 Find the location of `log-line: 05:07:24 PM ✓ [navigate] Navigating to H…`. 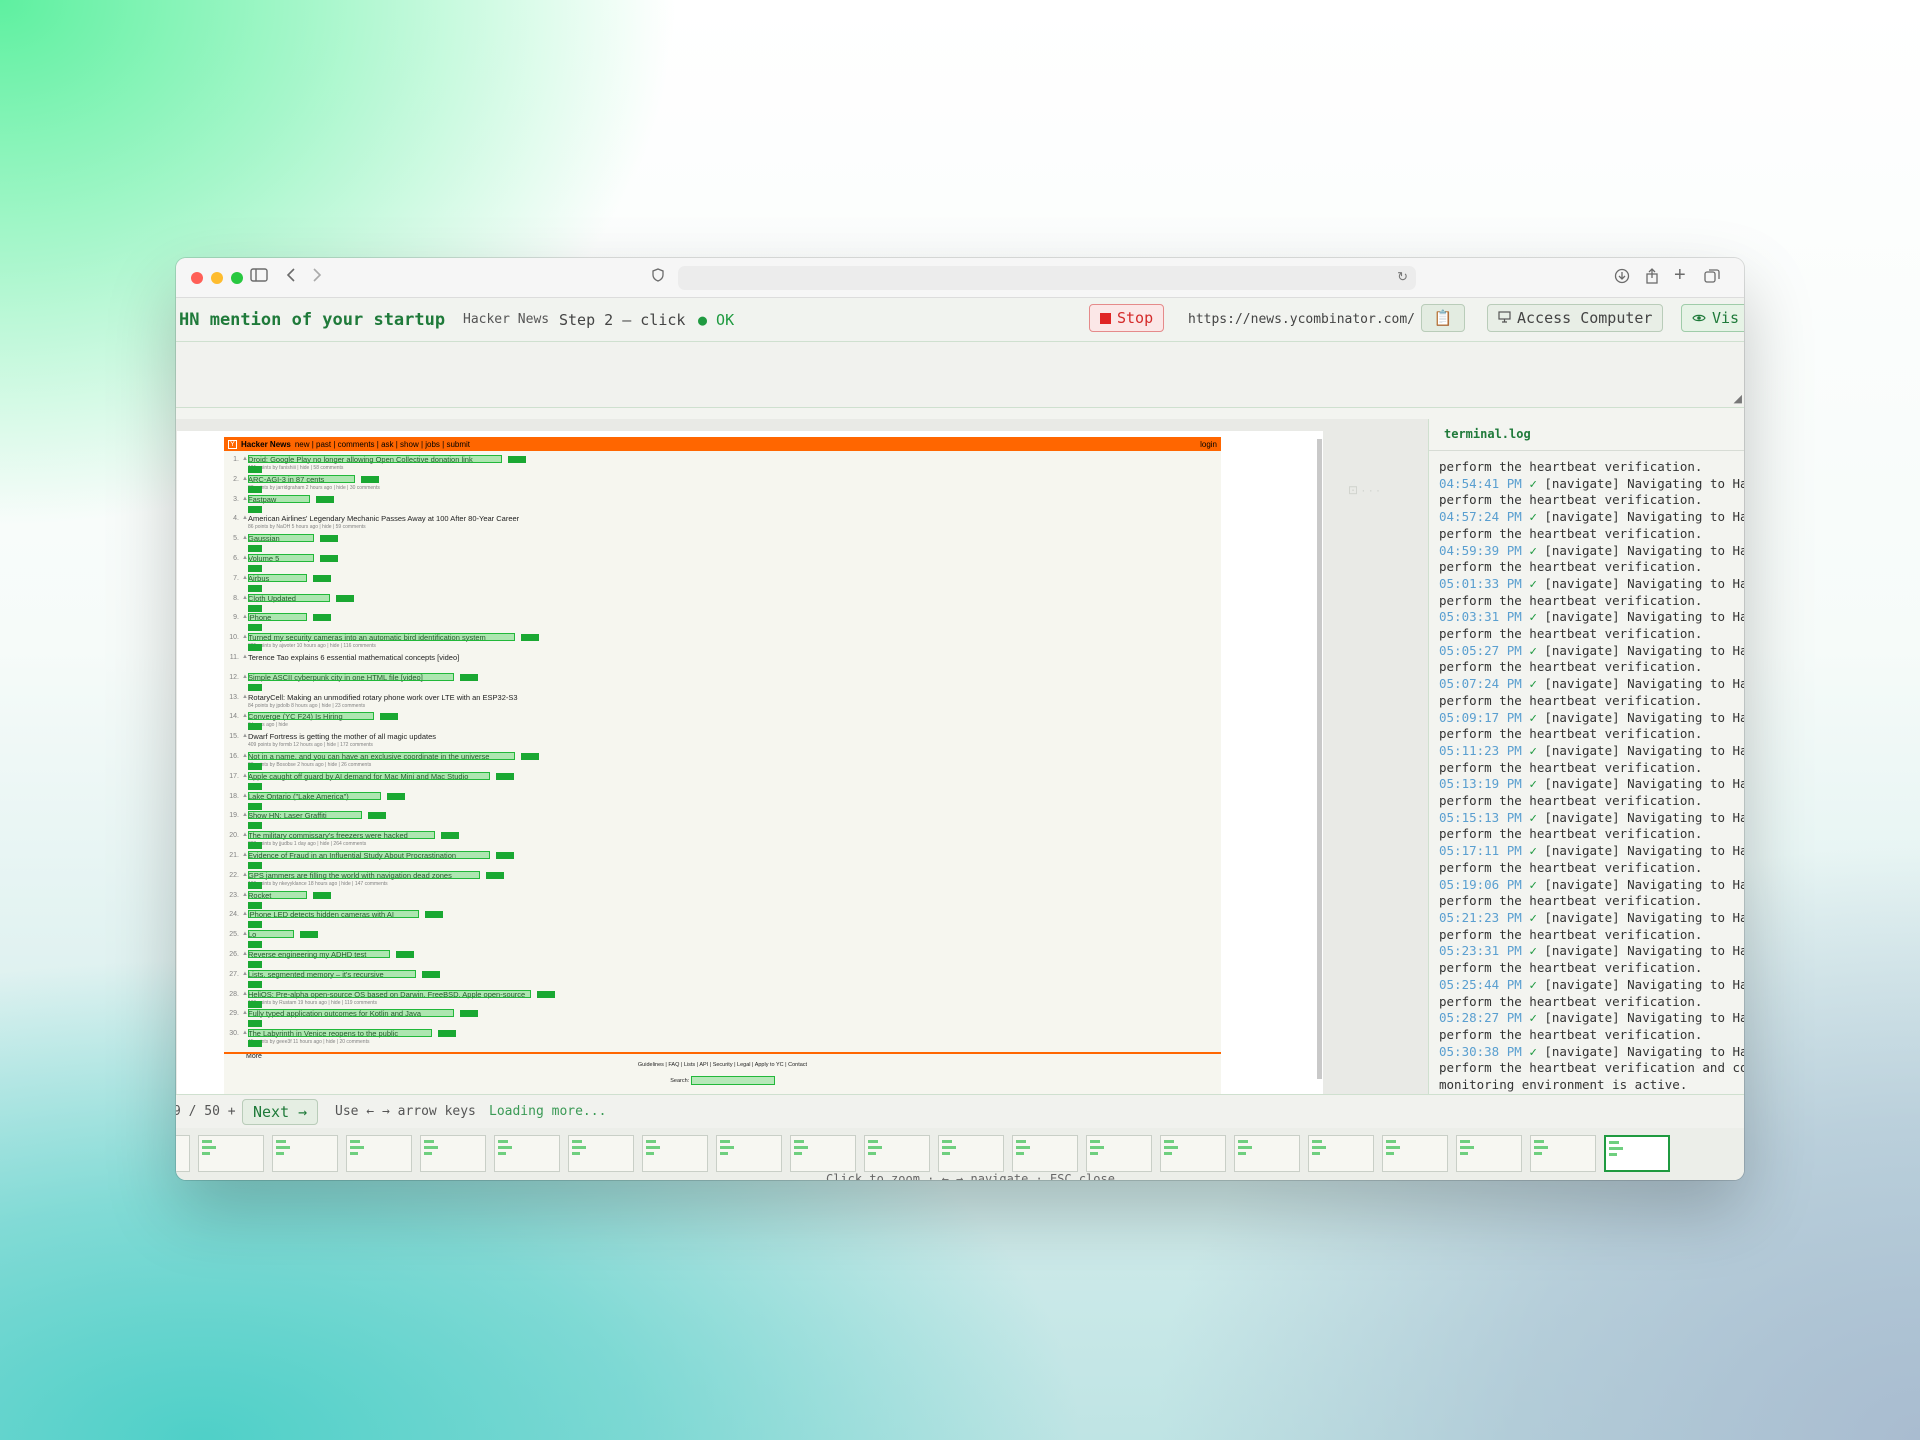

log-line: 05:07:24 PM ✓ [navigate] Navigating to H… is located at coordinates (1591, 684).